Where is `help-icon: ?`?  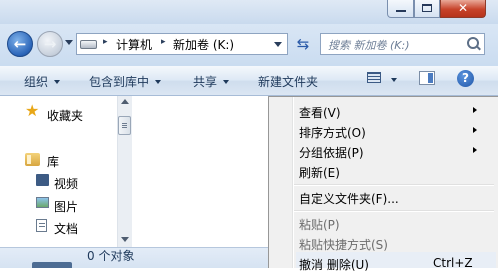 help-icon: ? is located at coordinates (465, 78).